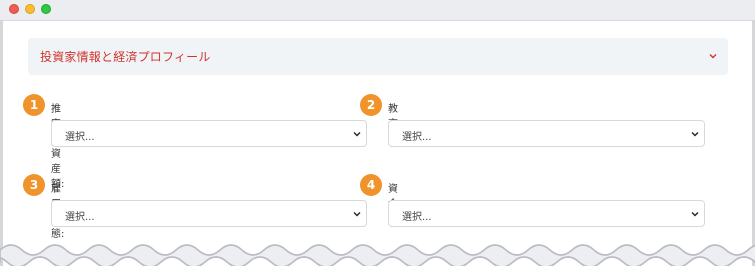  Describe the element at coordinates (377, 262) in the screenshot. I see `torn-edge-decoration` at that location.